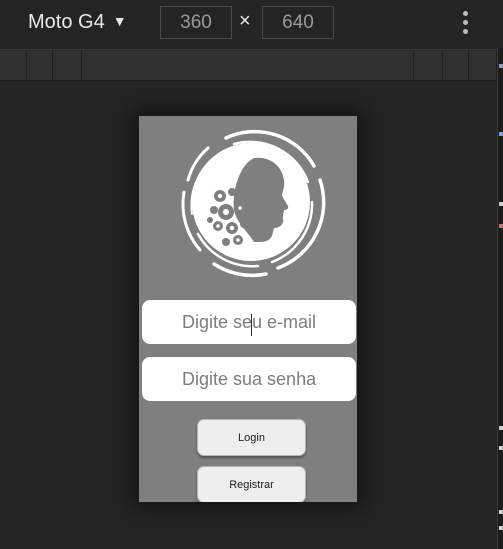 The height and width of the screenshot is (549, 503). What do you see at coordinates (251, 325) in the screenshot?
I see `text-cursor` at bounding box center [251, 325].